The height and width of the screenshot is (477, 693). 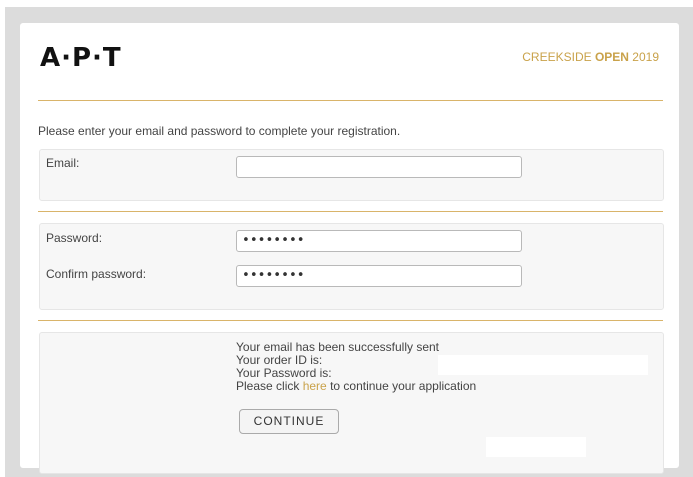 I want to click on event-title-prefix: CREEKSIDE, so click(x=558, y=57).